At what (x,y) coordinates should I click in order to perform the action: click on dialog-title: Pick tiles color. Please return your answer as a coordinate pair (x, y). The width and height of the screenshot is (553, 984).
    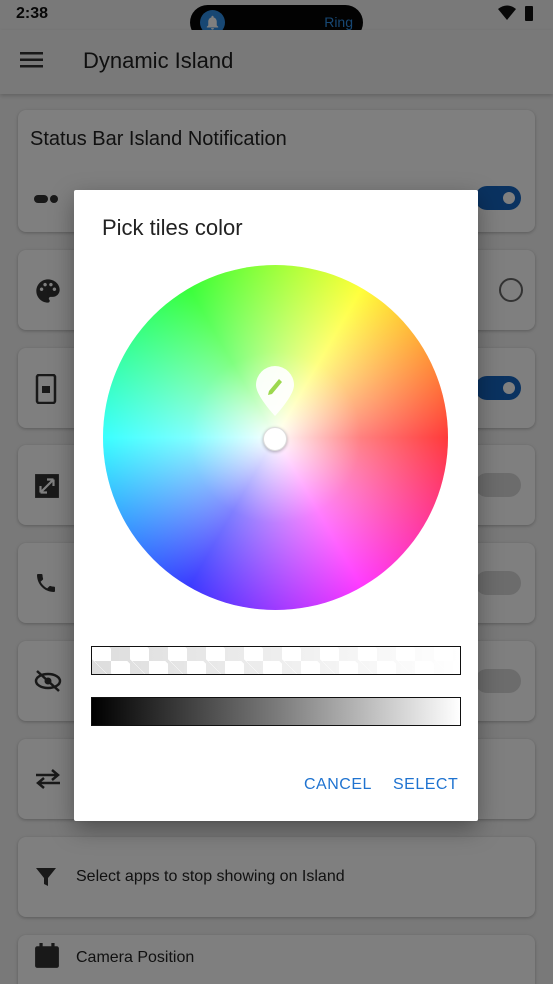
    Looking at the image, I should click on (172, 227).